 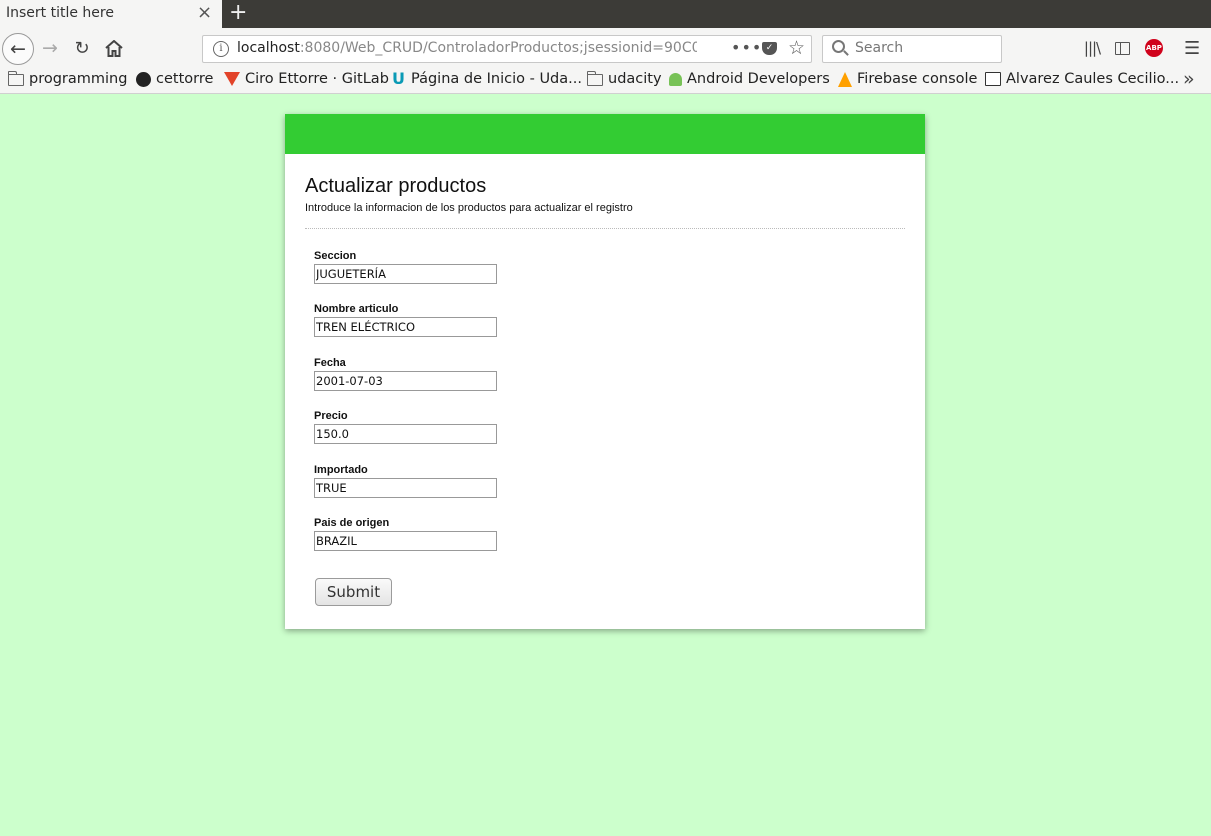 I want to click on search-input: Search, so click(x=912, y=49).